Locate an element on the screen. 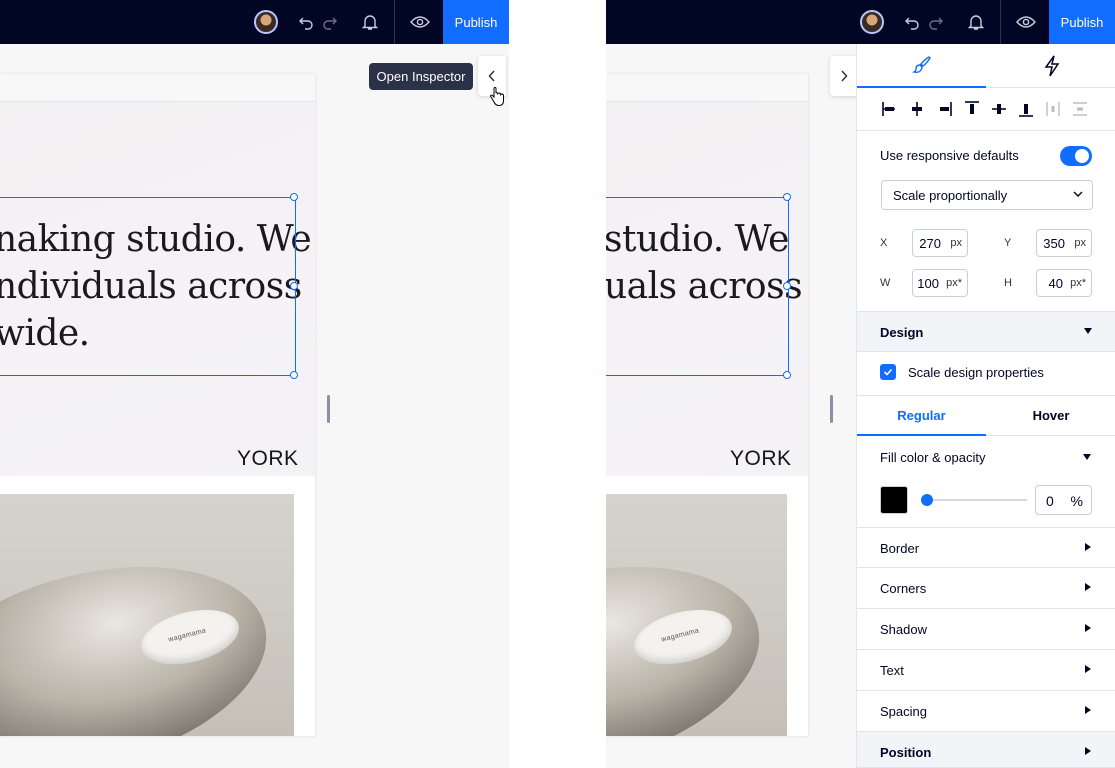 The width and height of the screenshot is (1115, 768). h-label: H is located at coordinates (1008, 283).